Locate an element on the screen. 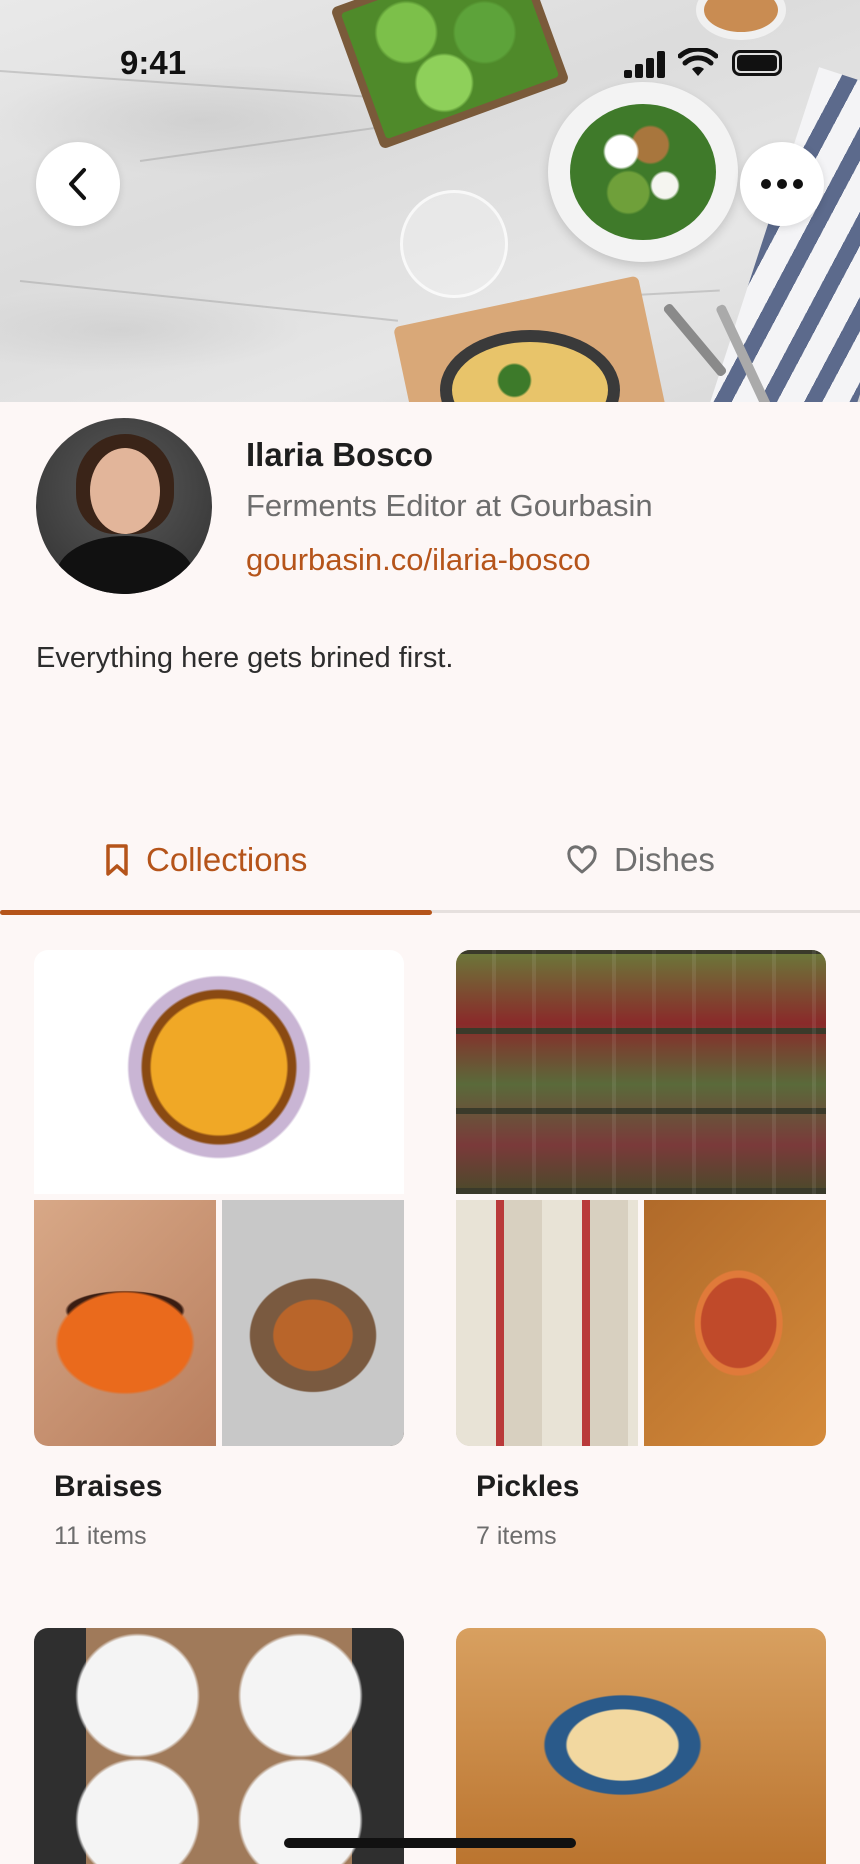 This screenshot has height=1864, width=860. collection-title: Pickles is located at coordinates (528, 1486).